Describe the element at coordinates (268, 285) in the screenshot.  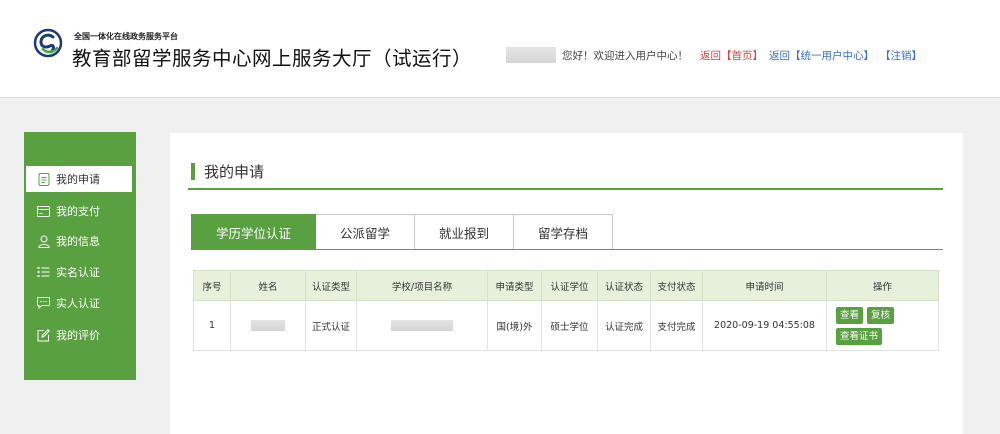
I see `column-header: 姓名` at that location.